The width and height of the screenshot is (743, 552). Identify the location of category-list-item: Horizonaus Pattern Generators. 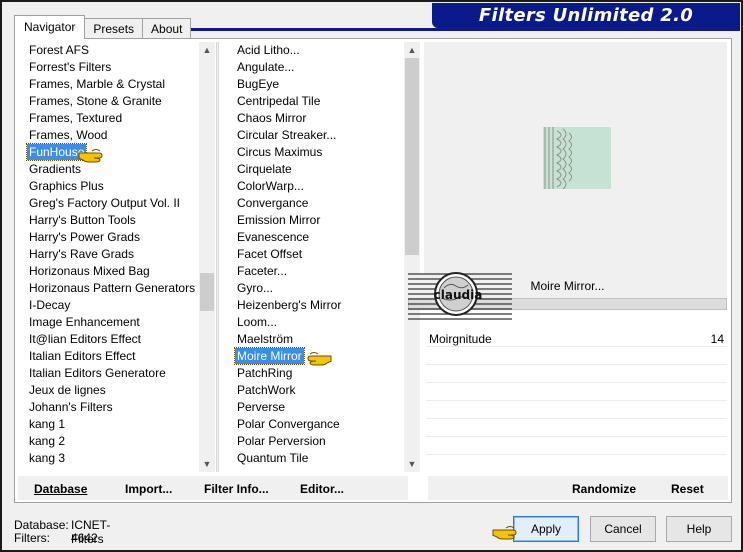
(109, 288).